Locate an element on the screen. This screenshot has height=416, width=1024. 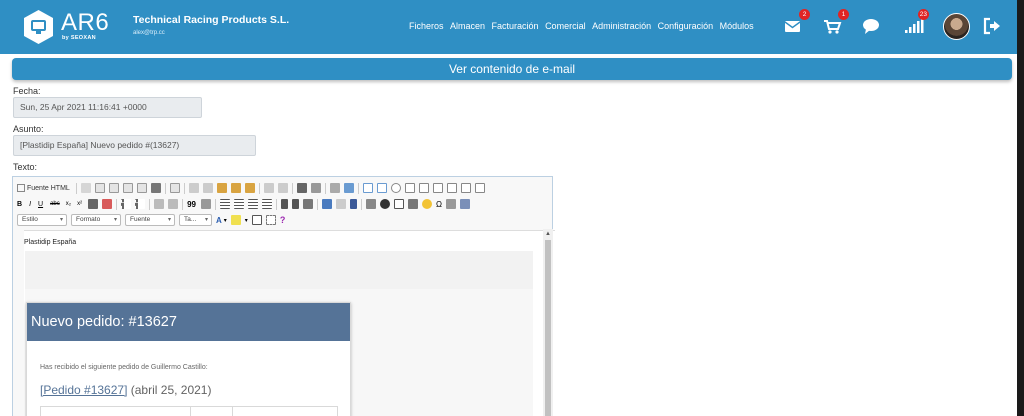
nav-item-configuracion: Configuración is located at coordinates (686, 26).